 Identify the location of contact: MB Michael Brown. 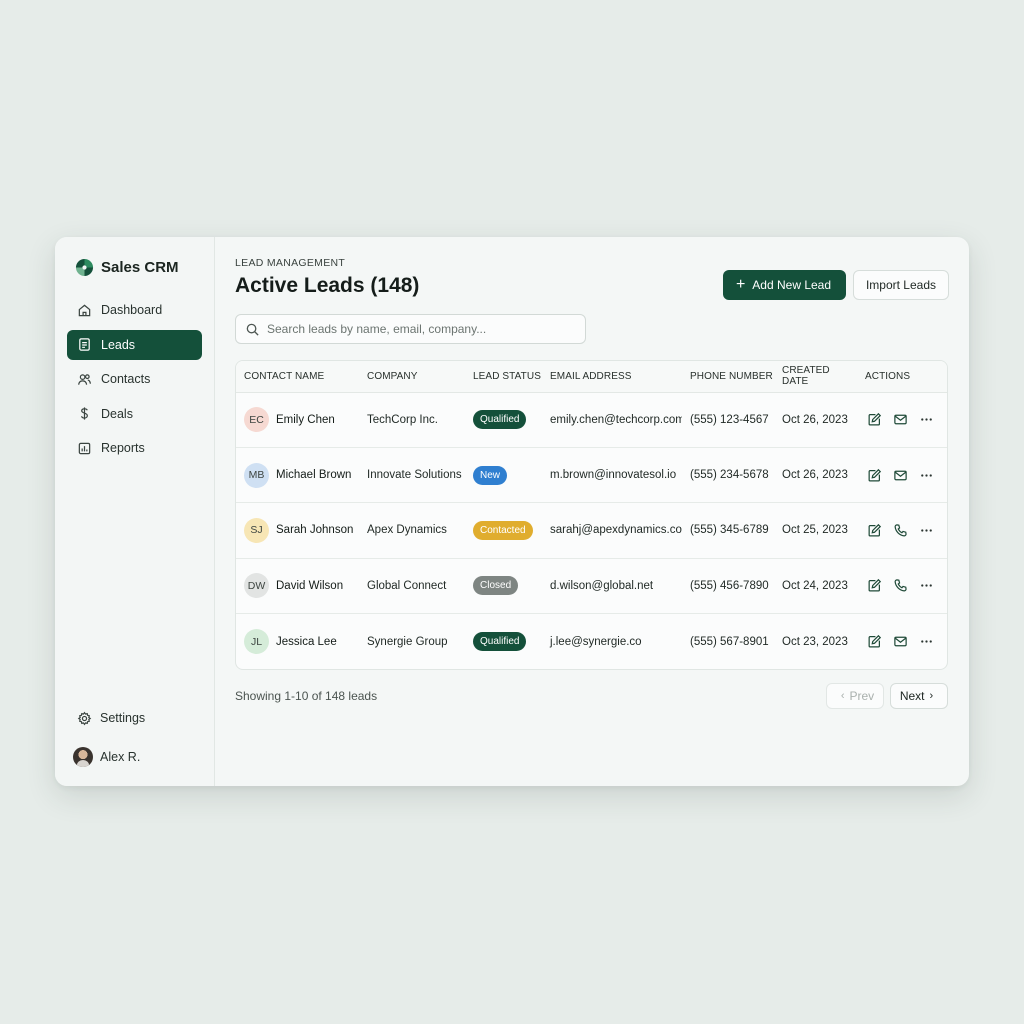
(301, 475).